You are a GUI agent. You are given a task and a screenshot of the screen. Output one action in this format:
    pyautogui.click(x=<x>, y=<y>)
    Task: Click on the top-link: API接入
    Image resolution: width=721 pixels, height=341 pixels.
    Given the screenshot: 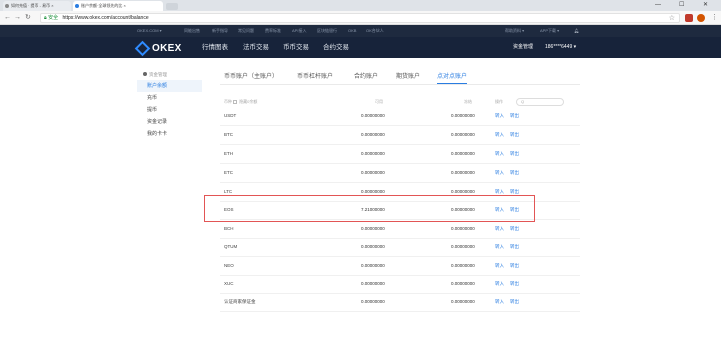 What is the action you would take?
    pyautogui.click(x=299, y=31)
    